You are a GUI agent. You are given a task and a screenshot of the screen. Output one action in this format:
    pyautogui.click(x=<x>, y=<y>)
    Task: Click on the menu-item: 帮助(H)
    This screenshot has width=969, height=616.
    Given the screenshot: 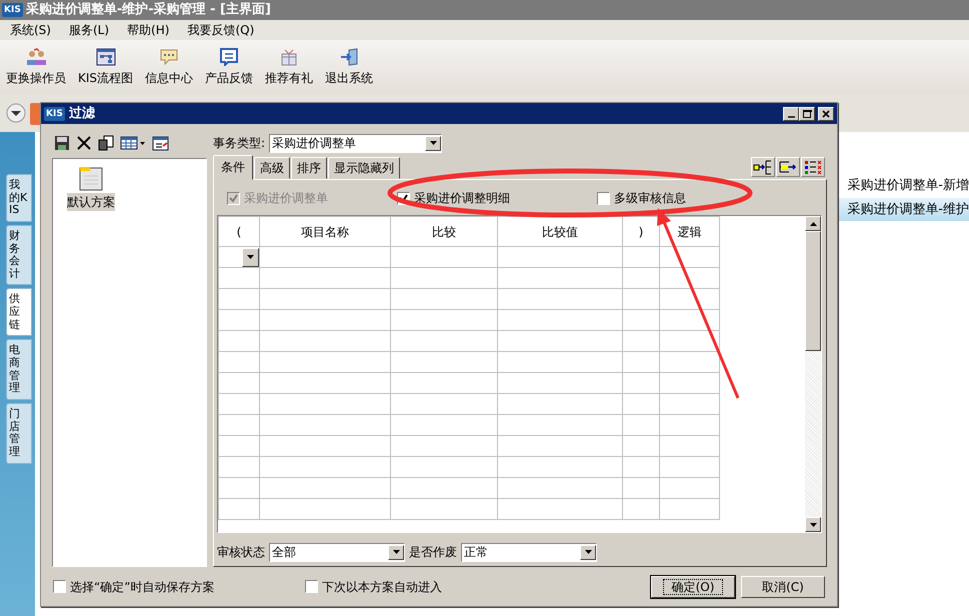 What is the action you would take?
    pyautogui.click(x=148, y=30)
    